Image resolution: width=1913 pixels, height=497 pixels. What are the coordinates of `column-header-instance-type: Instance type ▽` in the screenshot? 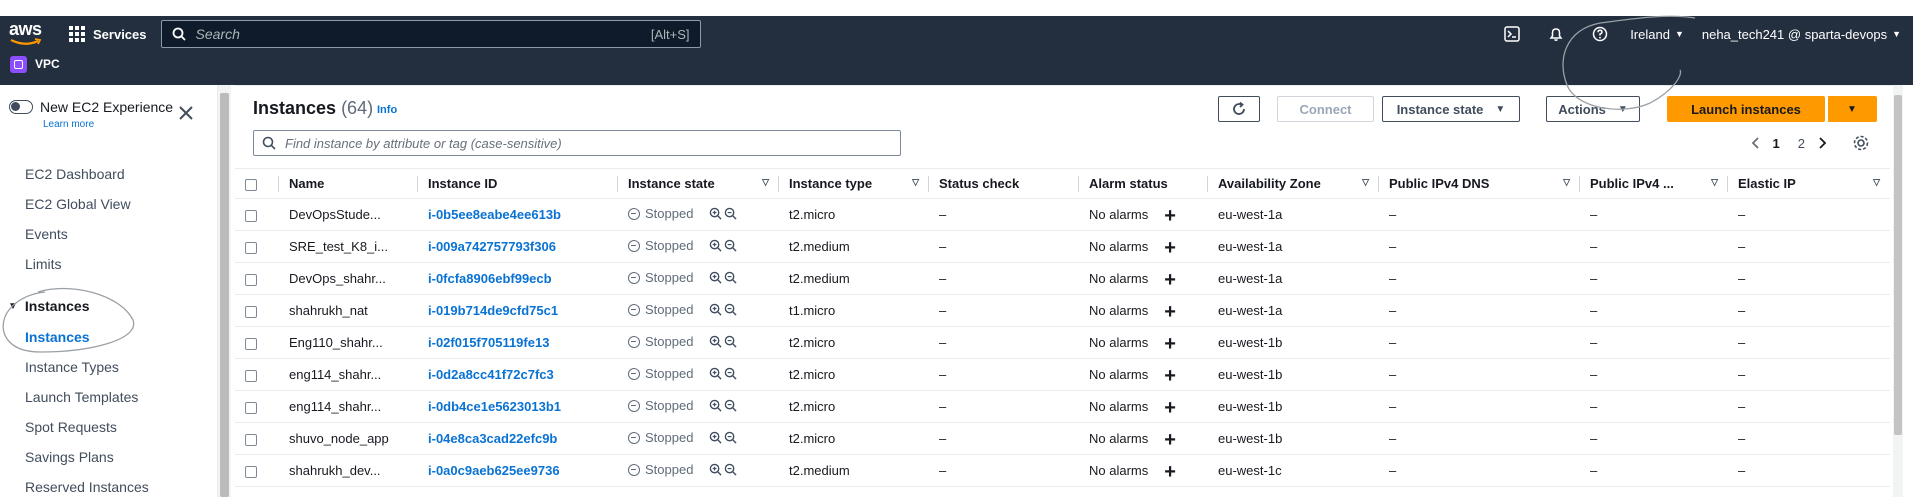 It's located at (854, 183).